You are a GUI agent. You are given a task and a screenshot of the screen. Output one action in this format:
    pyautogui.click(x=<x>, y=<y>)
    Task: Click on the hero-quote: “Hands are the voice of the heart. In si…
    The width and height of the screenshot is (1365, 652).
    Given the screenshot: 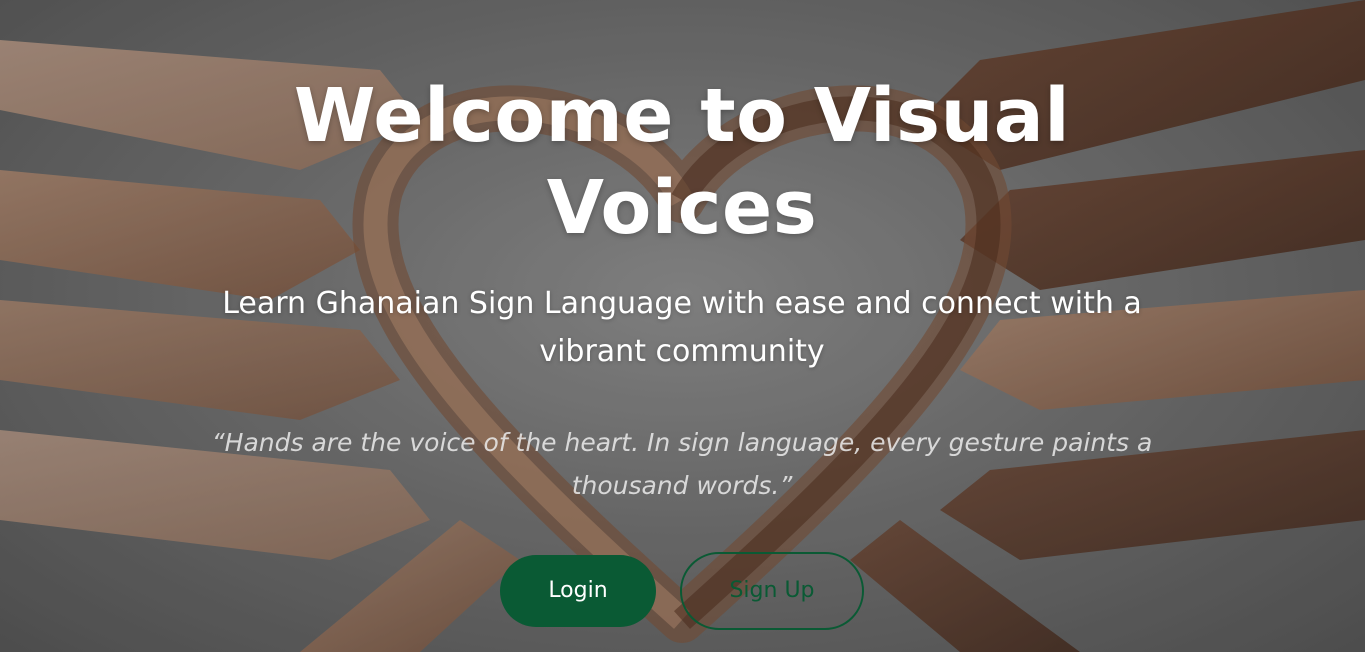 What is the action you would take?
    pyautogui.click(x=682, y=464)
    